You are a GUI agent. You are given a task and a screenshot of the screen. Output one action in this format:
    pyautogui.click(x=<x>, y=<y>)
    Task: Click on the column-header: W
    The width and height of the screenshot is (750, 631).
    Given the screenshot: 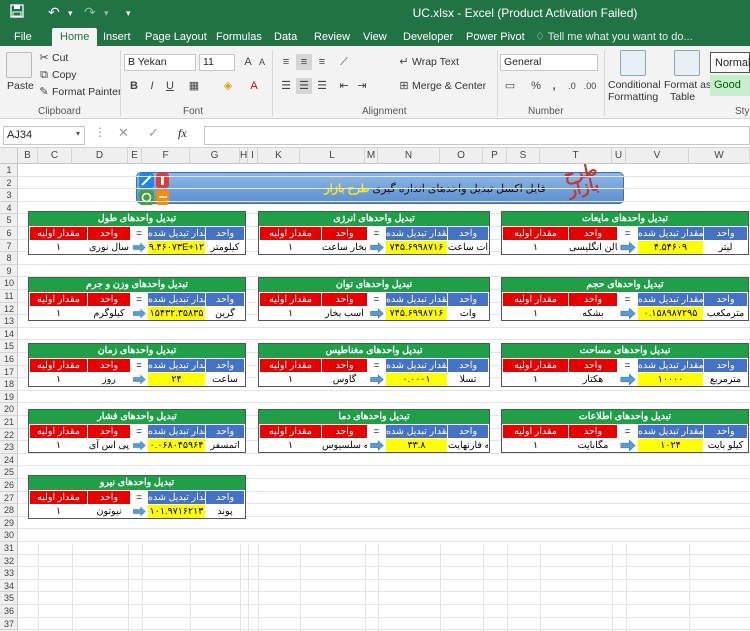 What is the action you would take?
    pyautogui.click(x=719, y=156)
    